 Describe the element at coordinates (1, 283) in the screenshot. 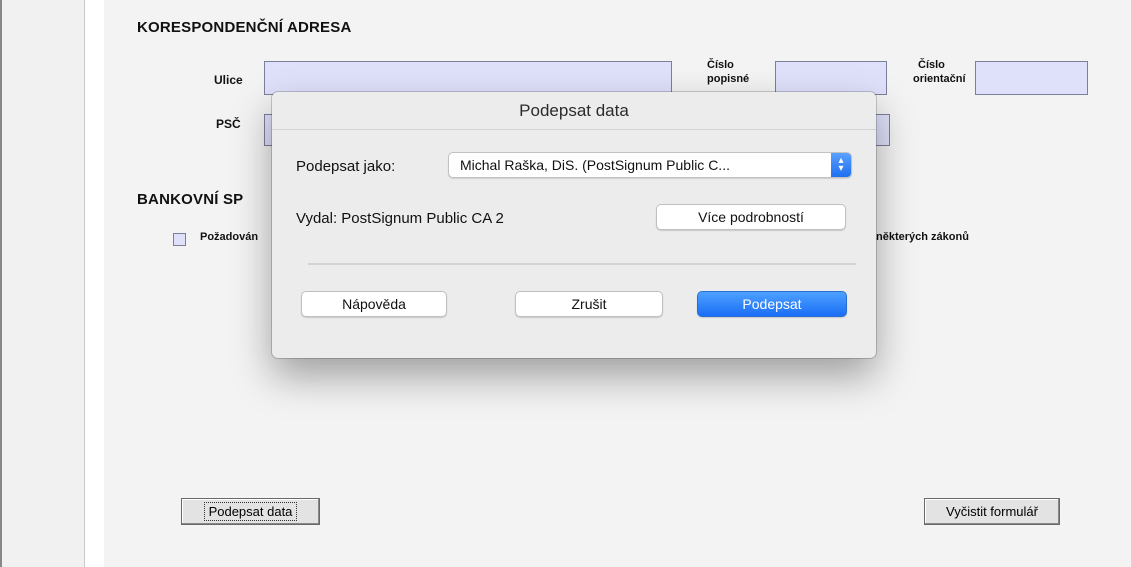

I see `window-edge` at that location.